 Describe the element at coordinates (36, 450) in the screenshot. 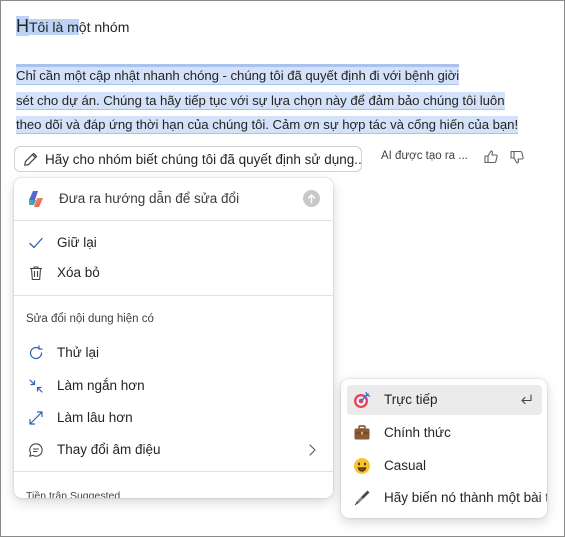

I see `chat-bubble-icon` at that location.